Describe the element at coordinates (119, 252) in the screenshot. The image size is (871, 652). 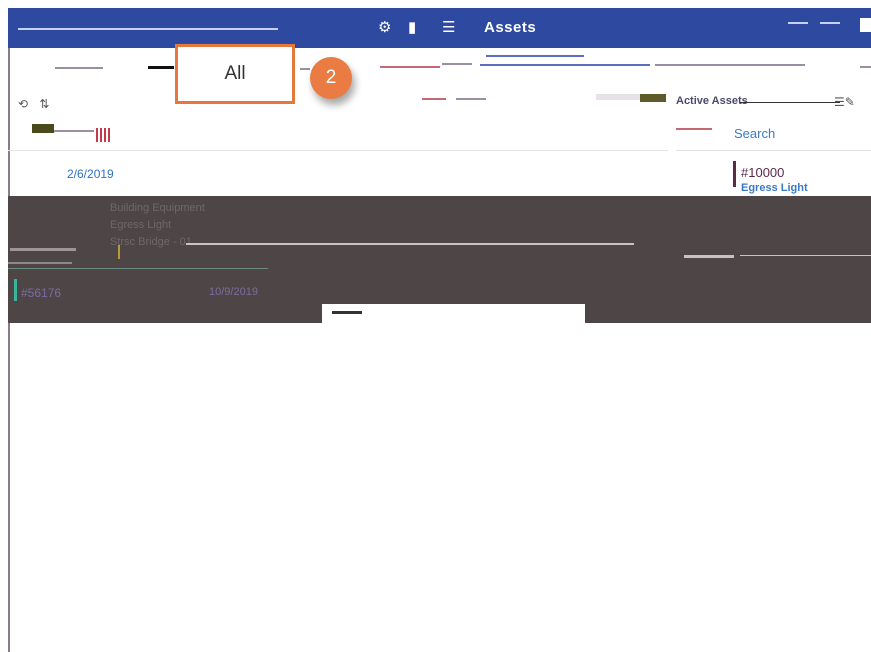
I see `band-marker` at that location.